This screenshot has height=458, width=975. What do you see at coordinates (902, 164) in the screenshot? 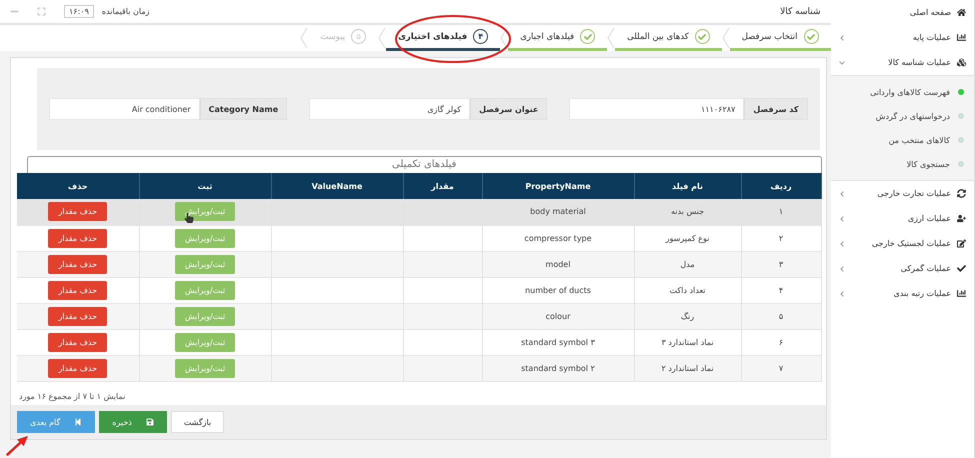
I see `submenu-item: جستجوی کالا` at bounding box center [902, 164].